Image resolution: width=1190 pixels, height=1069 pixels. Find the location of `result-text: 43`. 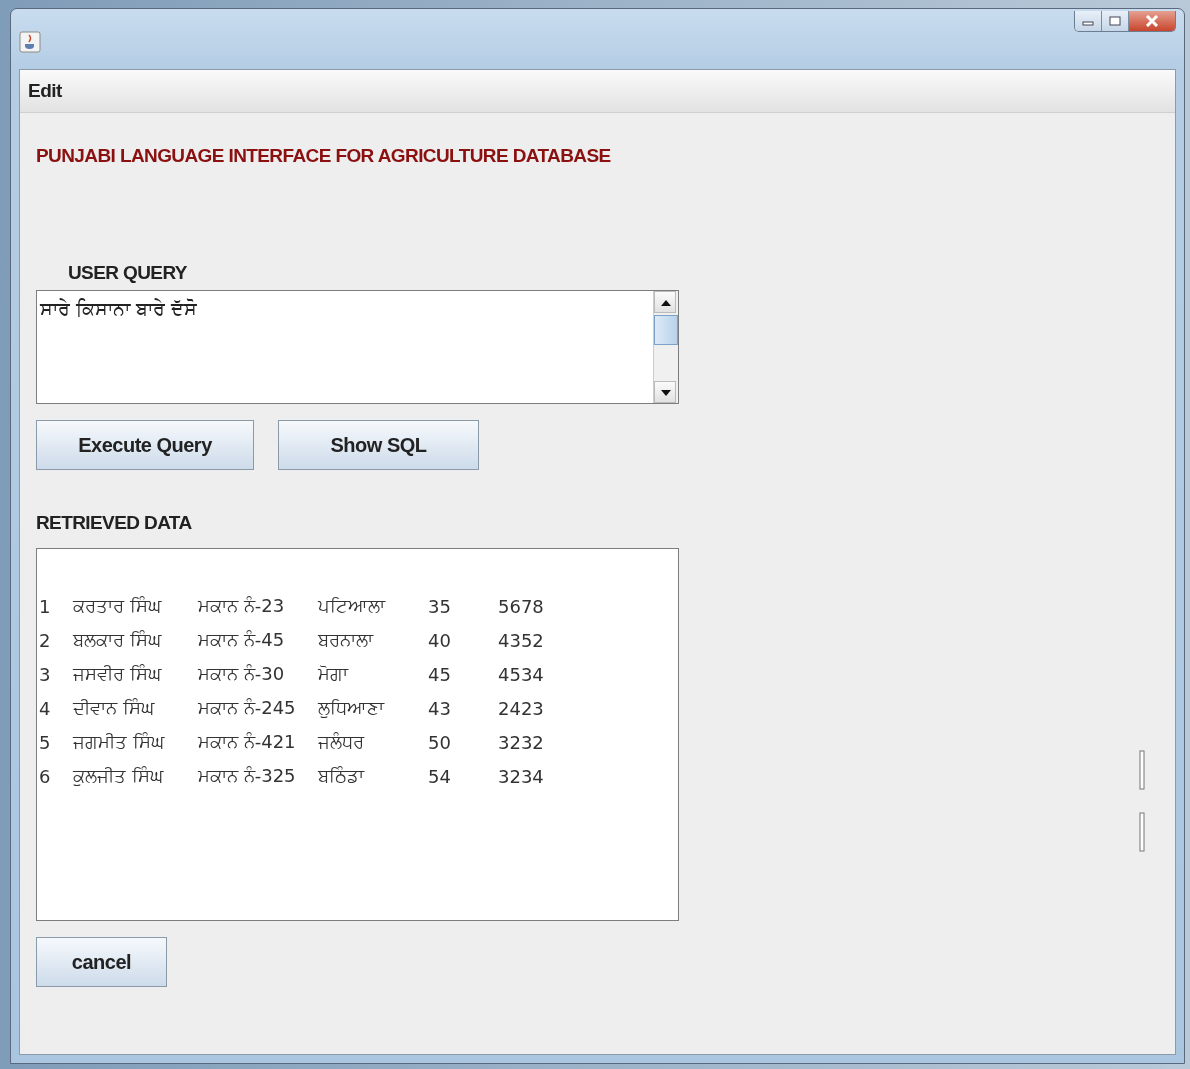

result-text: 43 is located at coordinates (440, 708).